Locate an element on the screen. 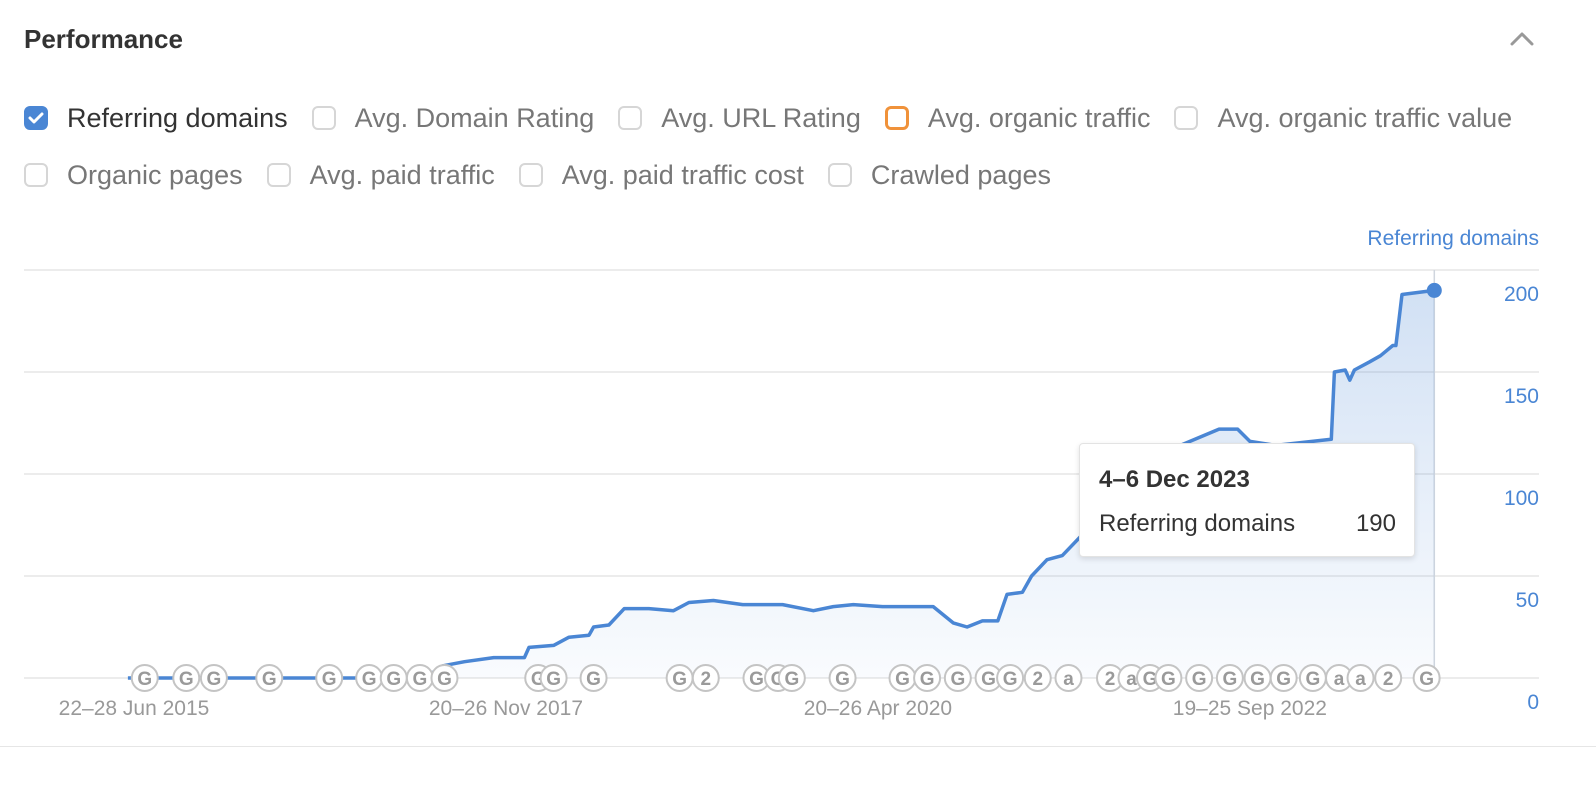 The height and width of the screenshot is (790, 1596). section-divider is located at coordinates (798, 746).